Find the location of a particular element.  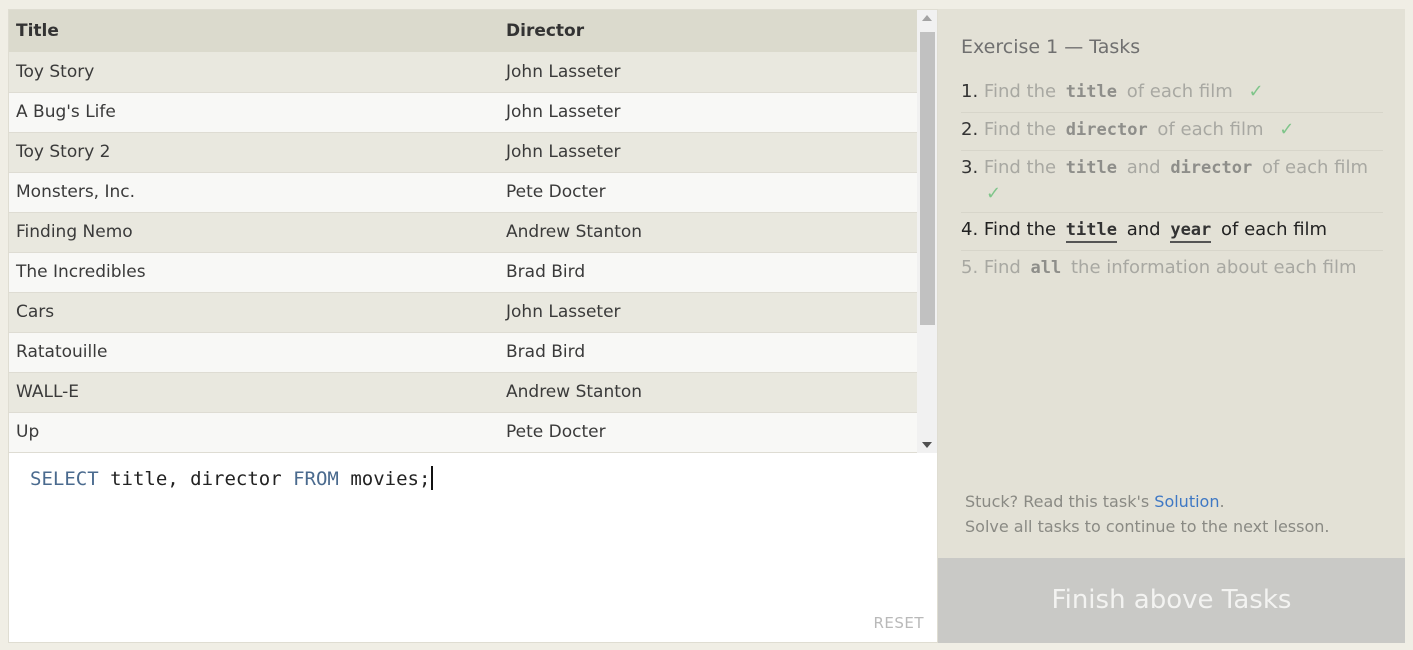

reset-button: RESET is located at coordinates (898, 623).